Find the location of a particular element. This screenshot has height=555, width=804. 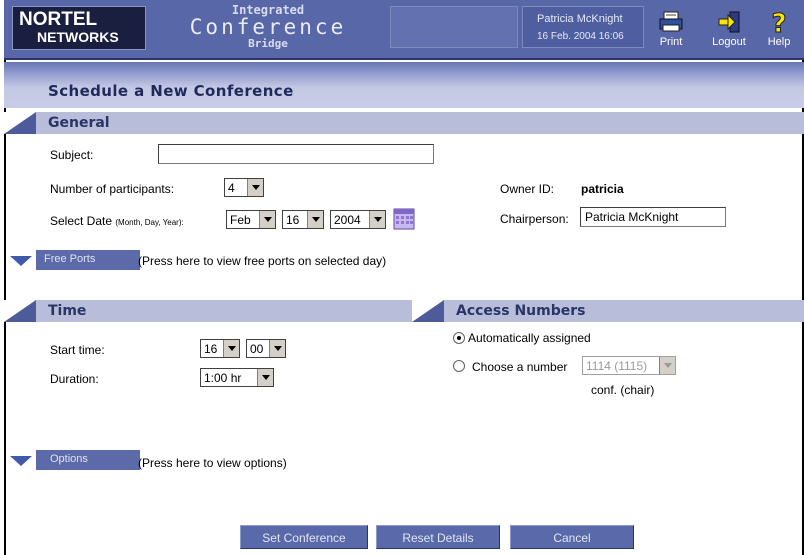

year-select: 2004 is located at coordinates (358, 219).